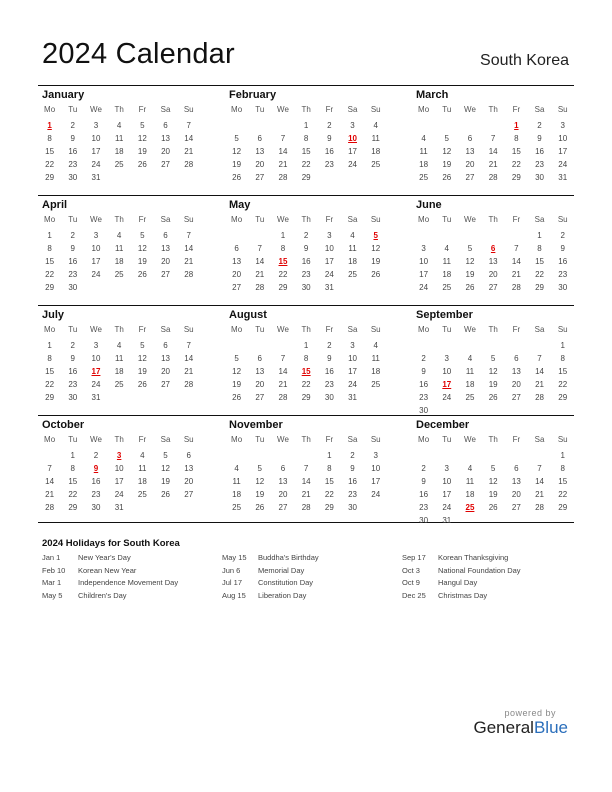 Image resolution: width=612 pixels, height=792 pixels. I want to click on day: 6, so click(165, 345).